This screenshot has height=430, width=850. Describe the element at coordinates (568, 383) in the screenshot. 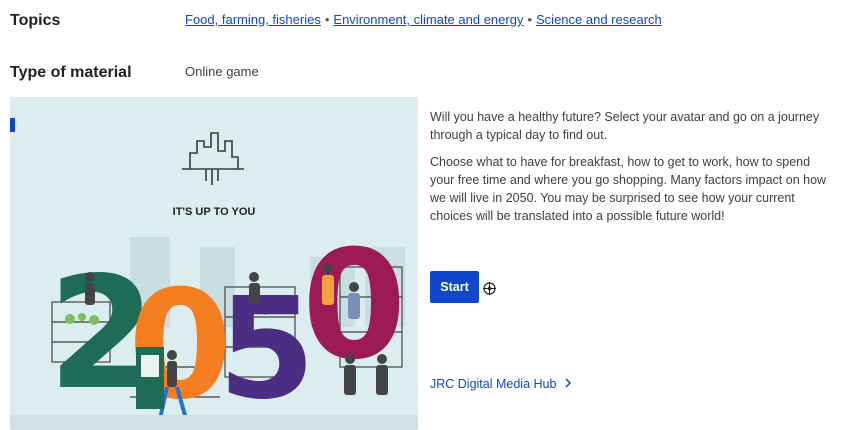

I see `chevron-right-icon` at that location.